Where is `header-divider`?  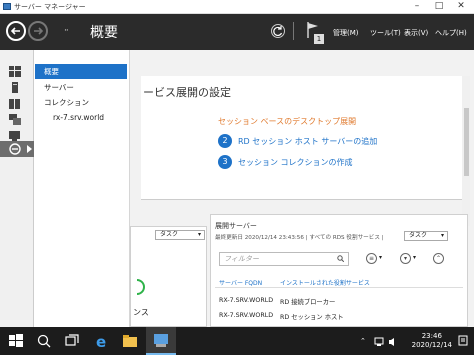
header-divider is located at coordinates (293, 31).